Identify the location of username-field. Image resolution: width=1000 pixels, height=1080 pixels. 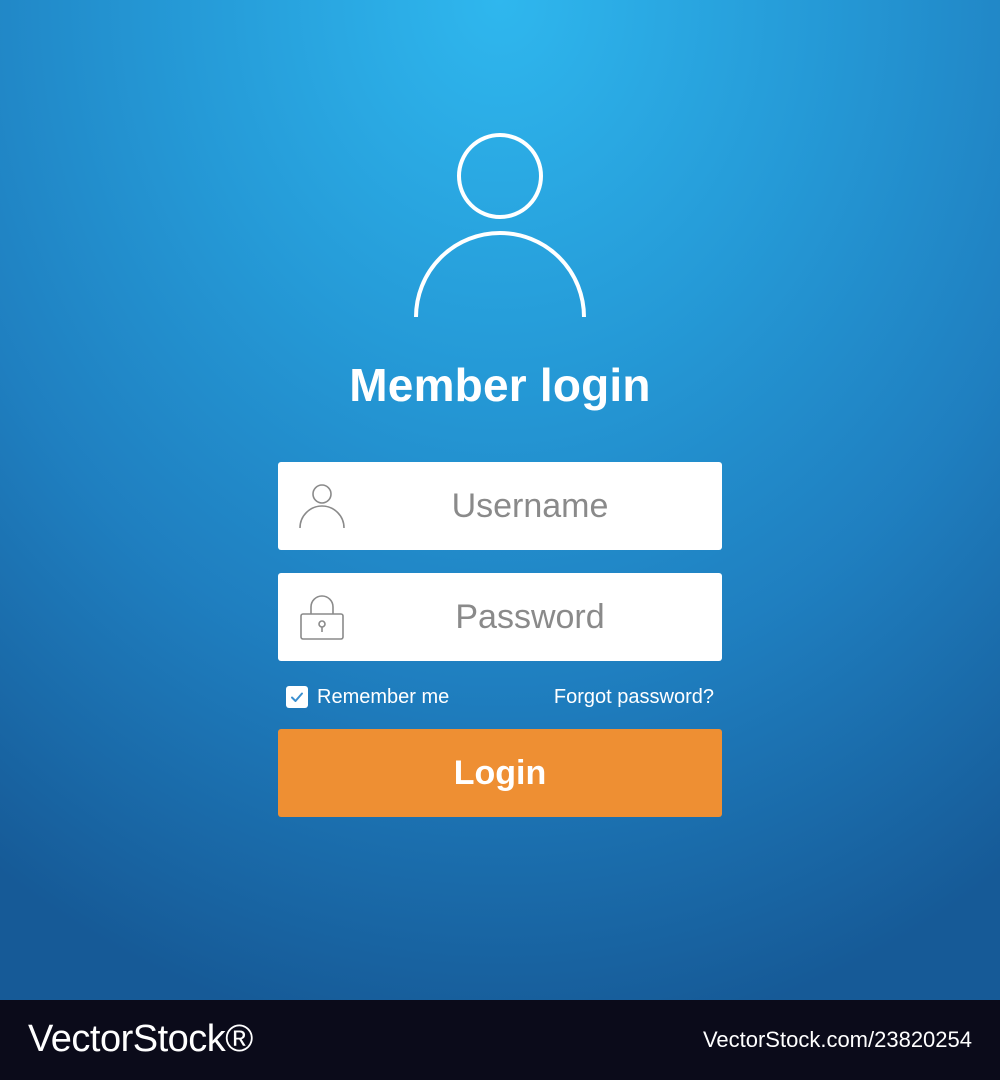
(500, 506).